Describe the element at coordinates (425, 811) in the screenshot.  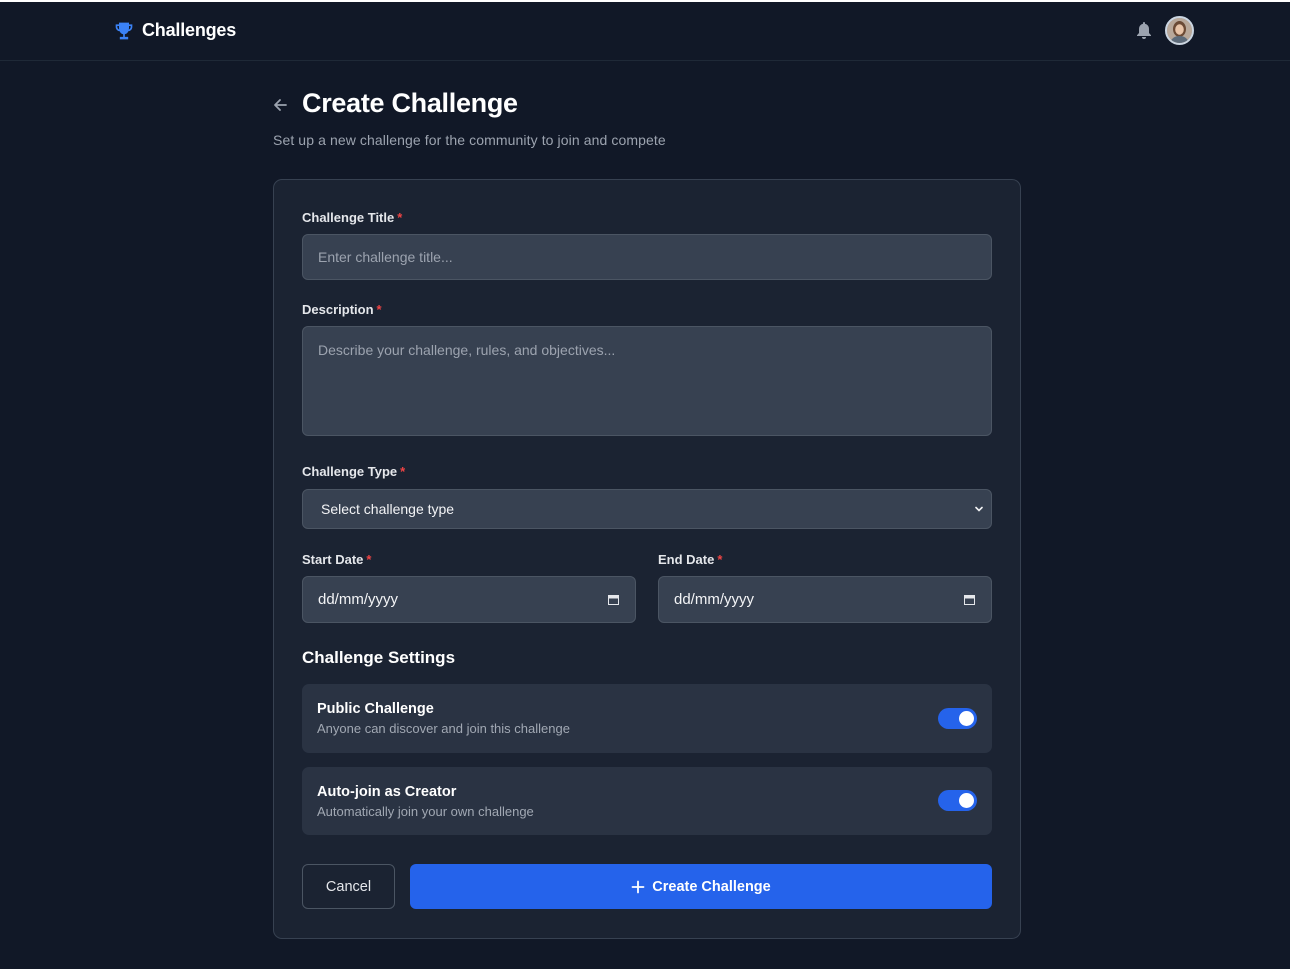
I see `setting-description: Automatically join your own challenge` at that location.